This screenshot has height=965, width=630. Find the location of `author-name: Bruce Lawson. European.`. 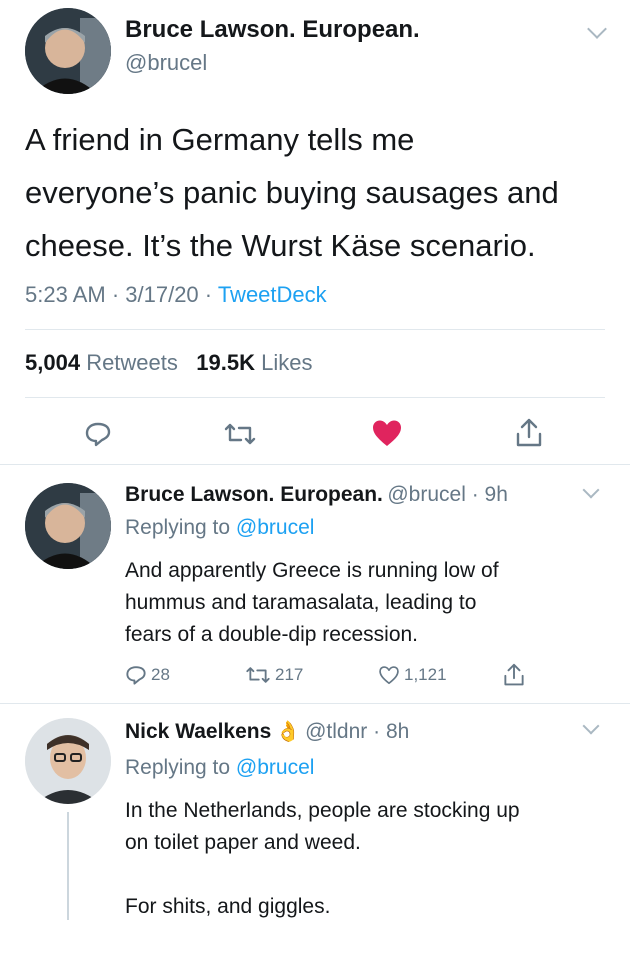

author-name: Bruce Lawson. European. is located at coordinates (272, 30).